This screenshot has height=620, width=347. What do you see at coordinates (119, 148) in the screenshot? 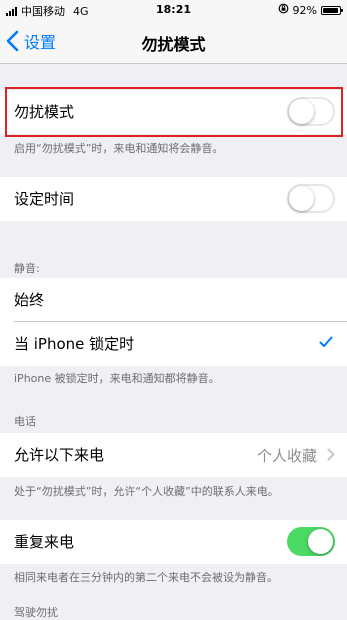
I see `dnd-footer: 启用“勿扰模式”时，来电和通知将会静音。` at bounding box center [119, 148].